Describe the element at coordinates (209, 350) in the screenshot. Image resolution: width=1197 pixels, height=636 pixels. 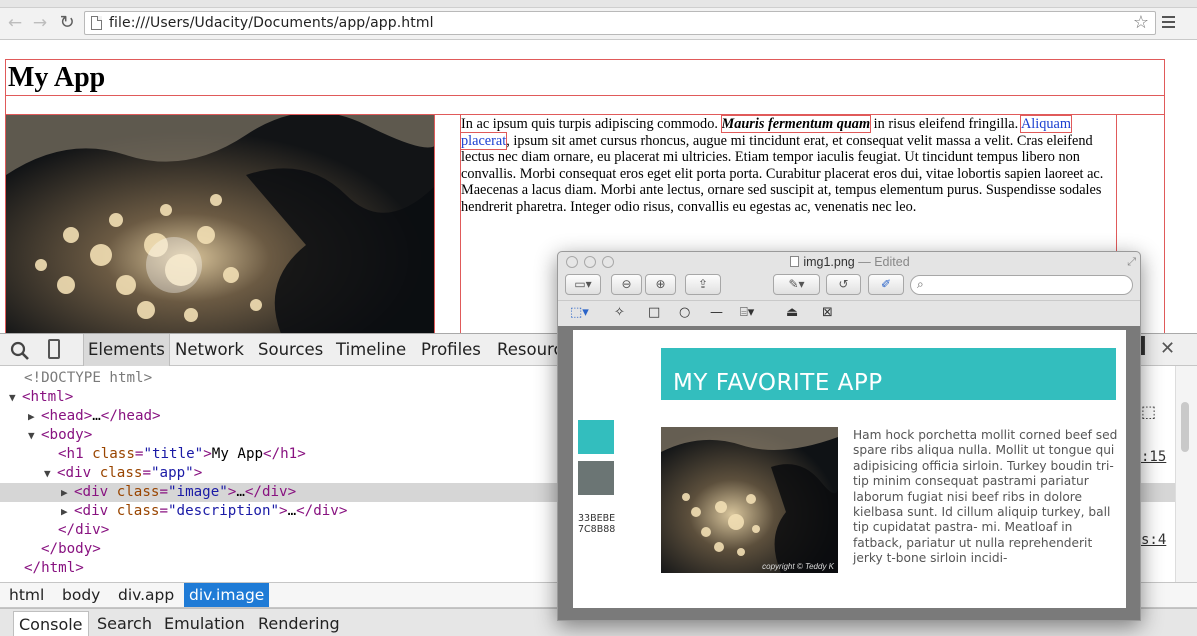
I see `tab-network: Network` at that location.